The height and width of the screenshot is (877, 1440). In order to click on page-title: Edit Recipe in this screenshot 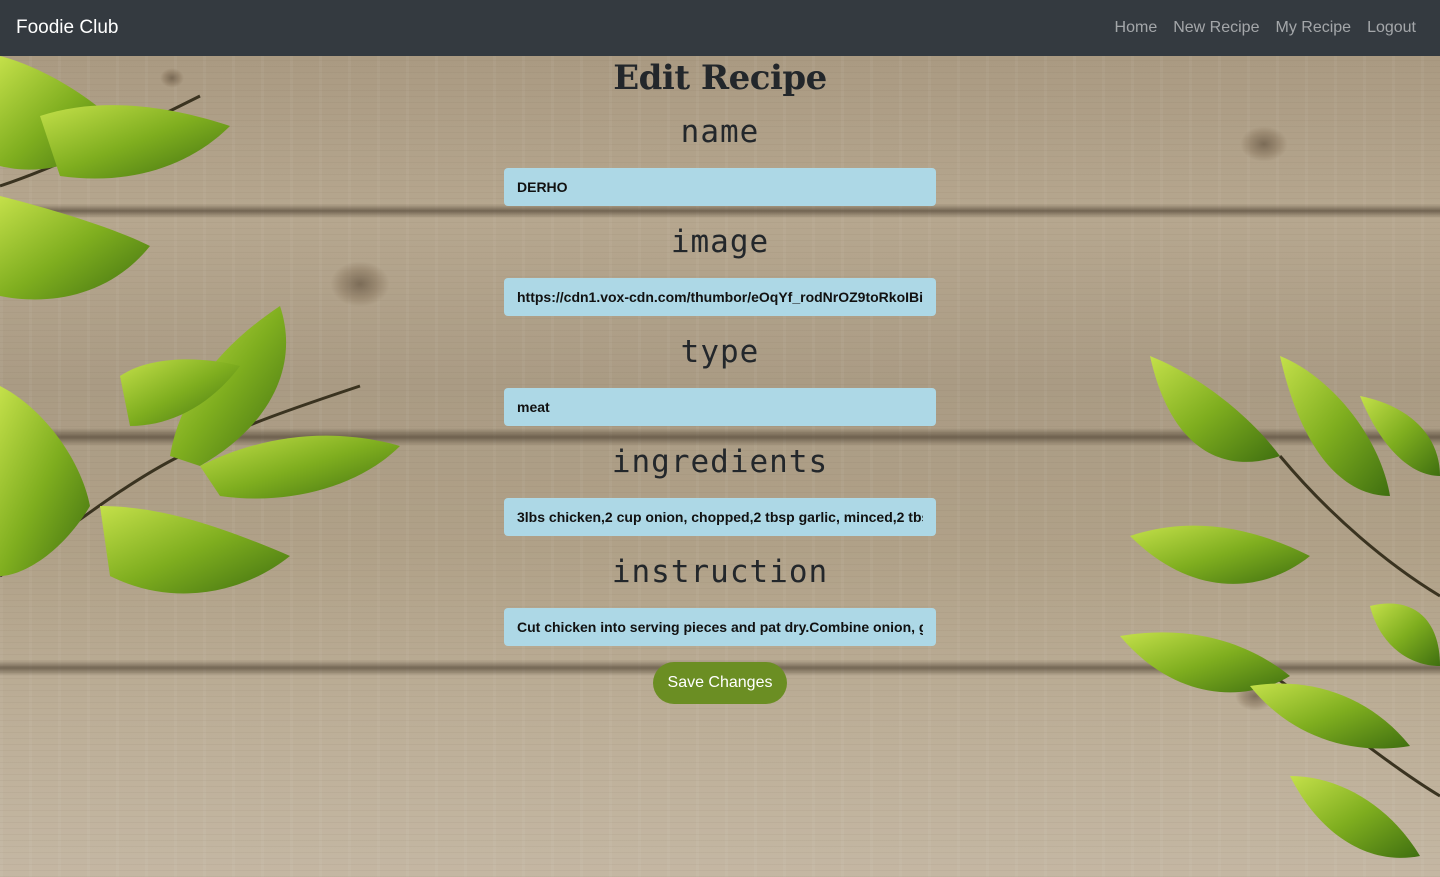, I will do `click(720, 78)`.